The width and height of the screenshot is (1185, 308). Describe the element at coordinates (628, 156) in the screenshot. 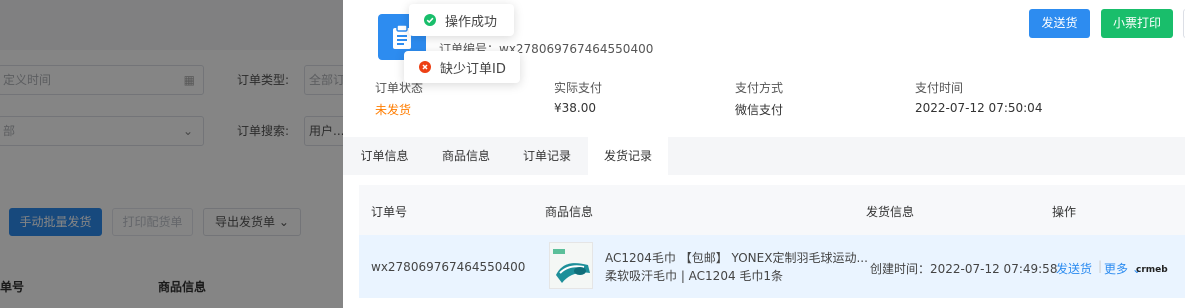

I see `tab-shipping-records: 发货记录` at that location.